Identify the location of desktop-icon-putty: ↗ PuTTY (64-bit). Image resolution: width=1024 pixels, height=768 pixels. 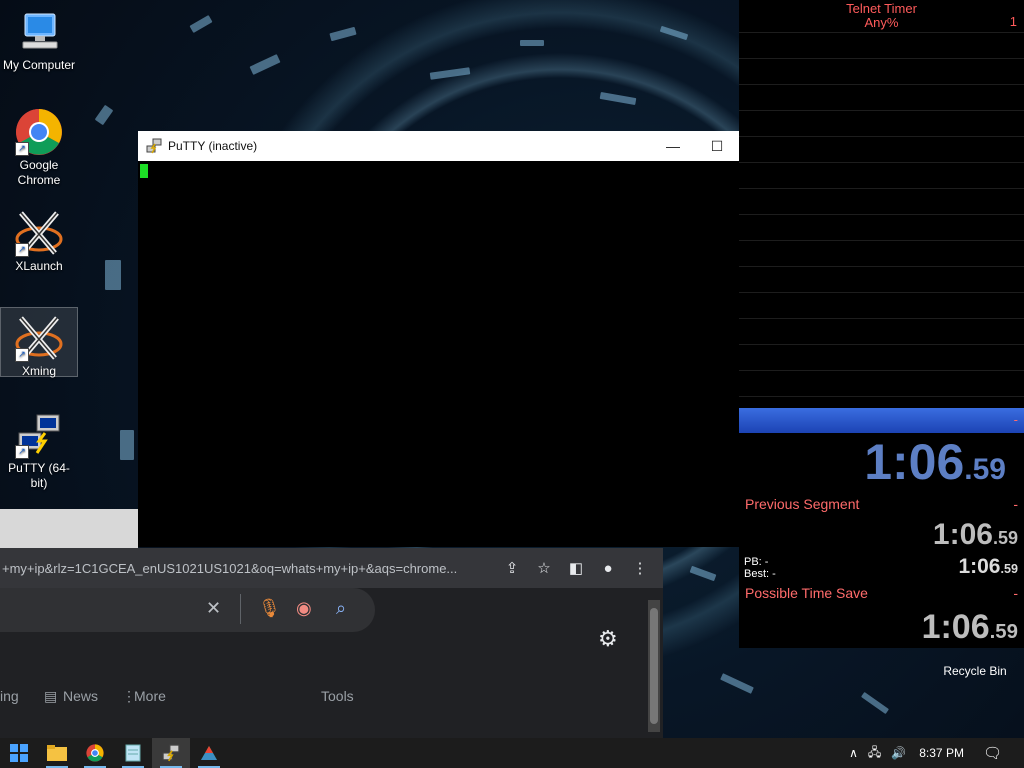
(39, 450).